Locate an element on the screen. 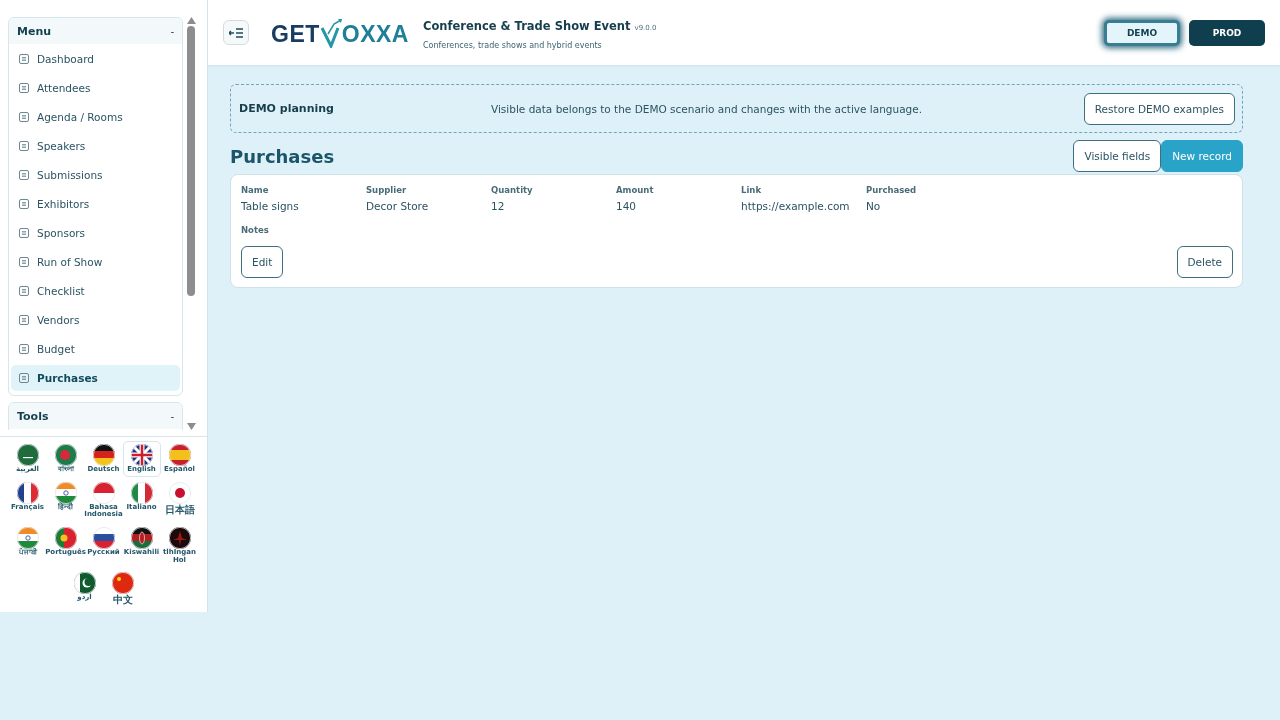  collapse-sidebar-button is located at coordinates (236, 32).